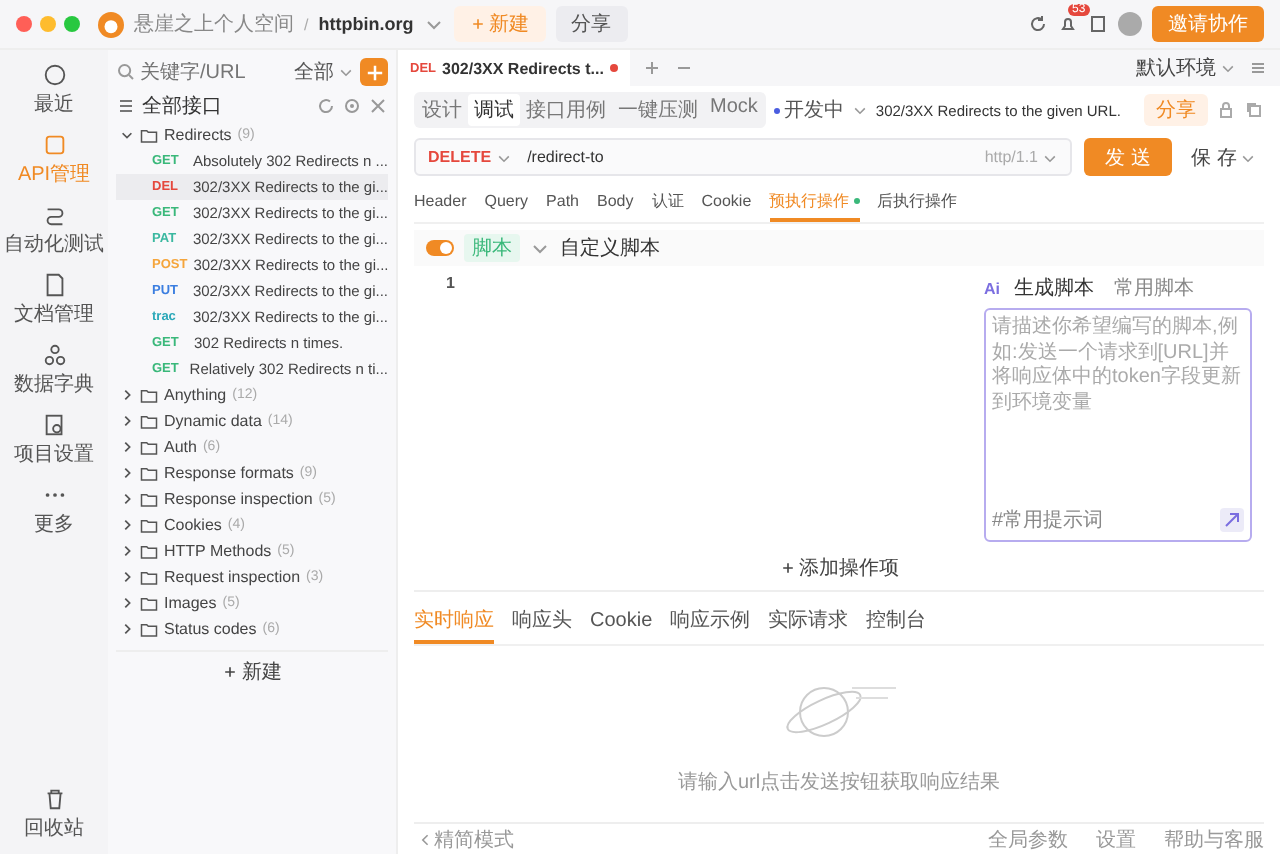  Describe the element at coordinates (621, 622) in the screenshot. I see `response-tab: Cookie` at that location.